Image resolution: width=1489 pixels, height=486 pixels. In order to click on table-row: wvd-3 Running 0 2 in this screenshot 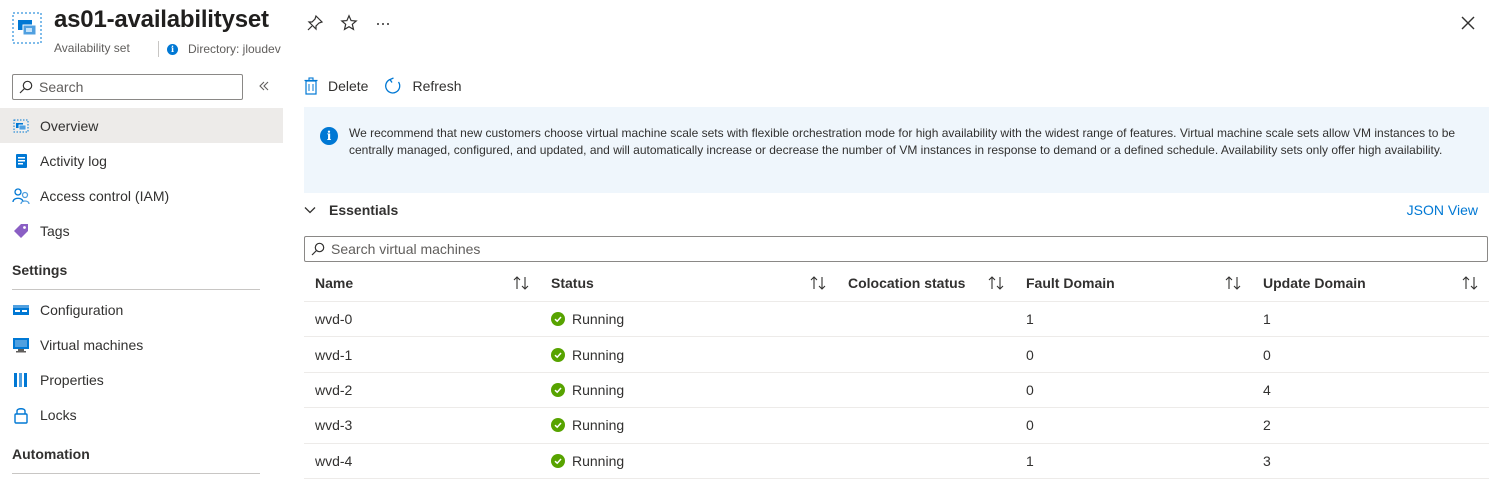, I will do `click(896, 426)`.